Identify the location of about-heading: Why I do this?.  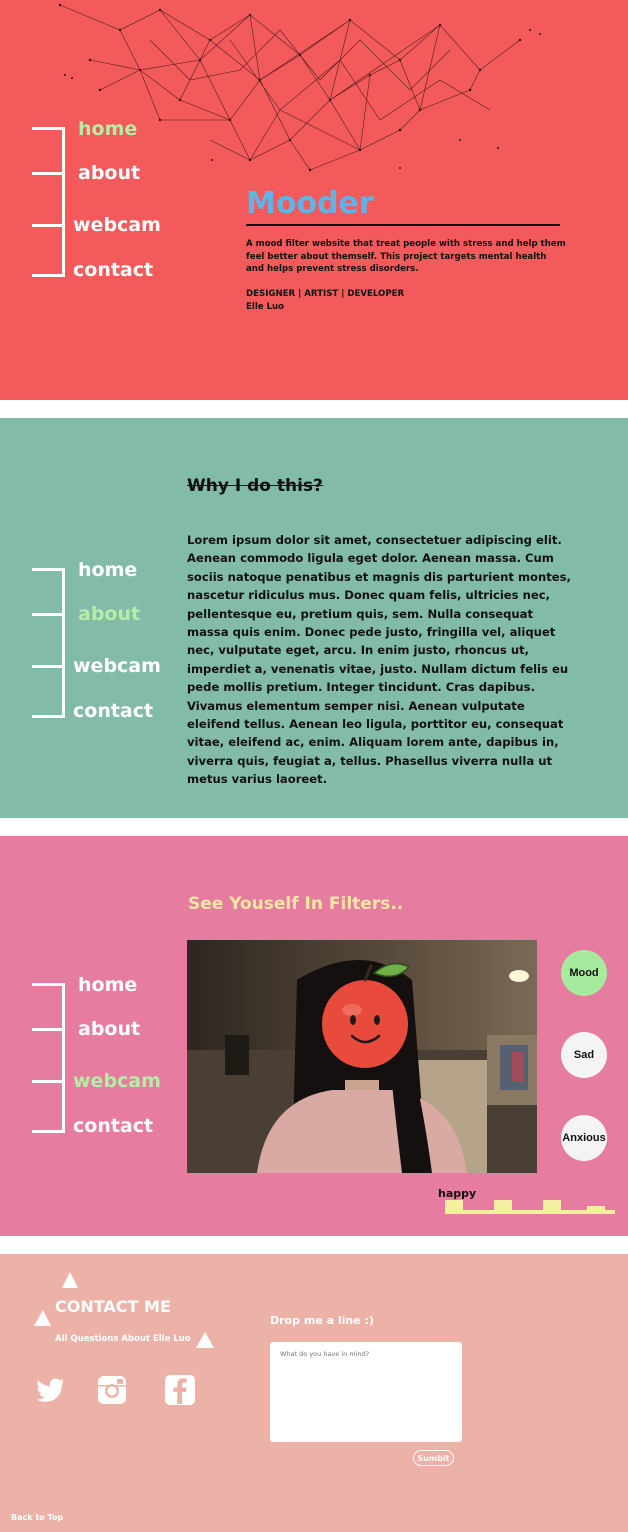
(255, 486).